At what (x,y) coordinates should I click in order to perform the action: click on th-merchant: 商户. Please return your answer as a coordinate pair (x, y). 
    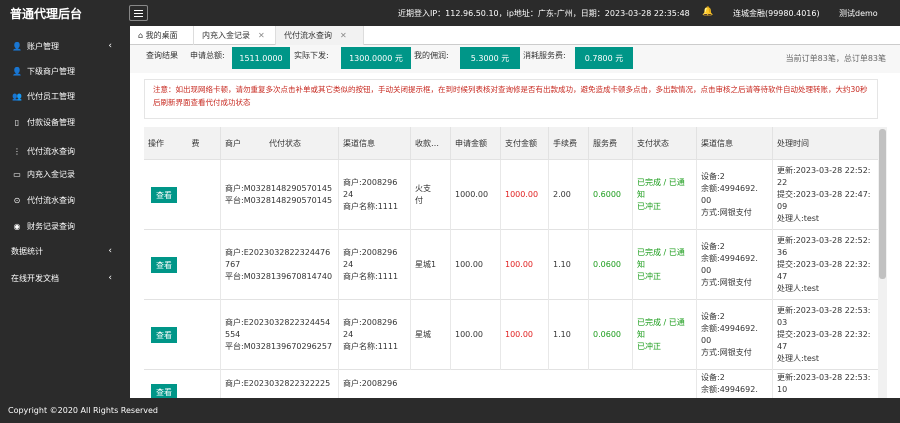
    Looking at the image, I should click on (242, 143).